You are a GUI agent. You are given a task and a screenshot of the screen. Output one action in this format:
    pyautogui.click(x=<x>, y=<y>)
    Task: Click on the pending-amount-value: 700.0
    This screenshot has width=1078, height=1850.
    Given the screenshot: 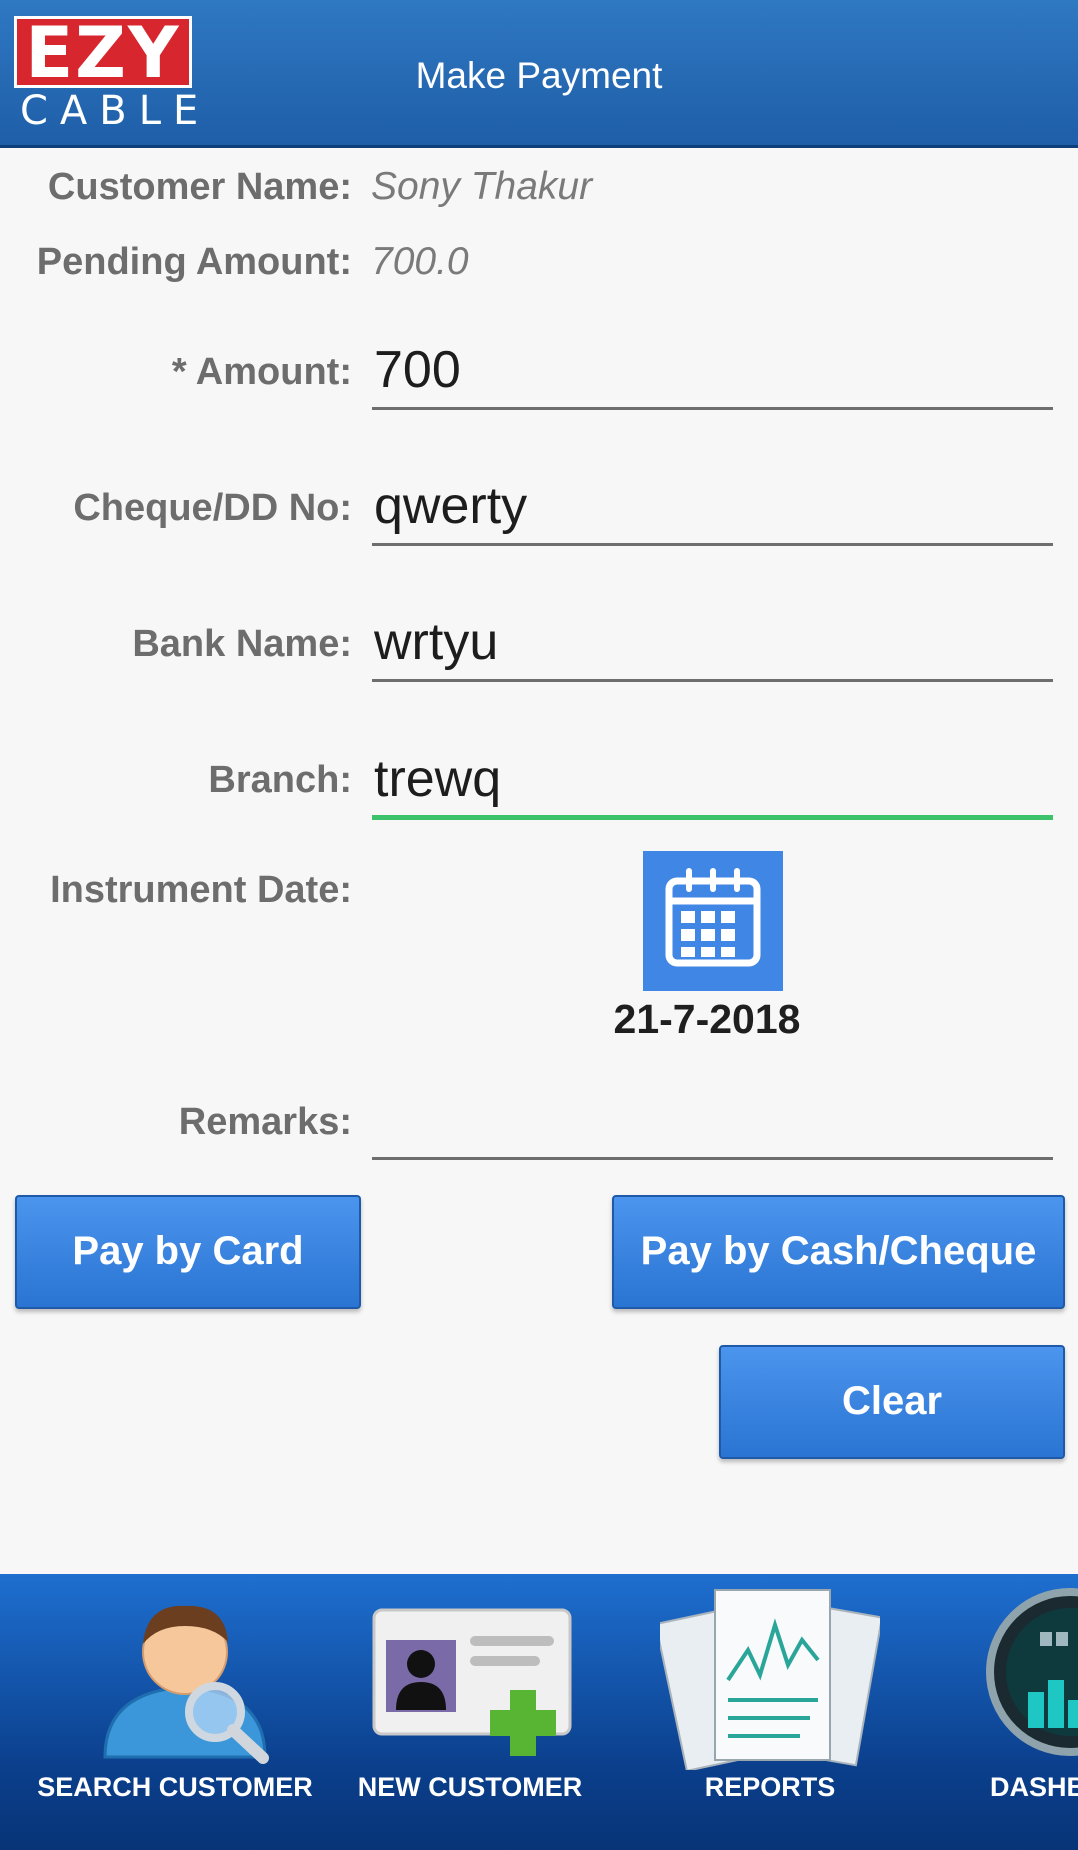 What is the action you would take?
    pyautogui.click(x=420, y=261)
    